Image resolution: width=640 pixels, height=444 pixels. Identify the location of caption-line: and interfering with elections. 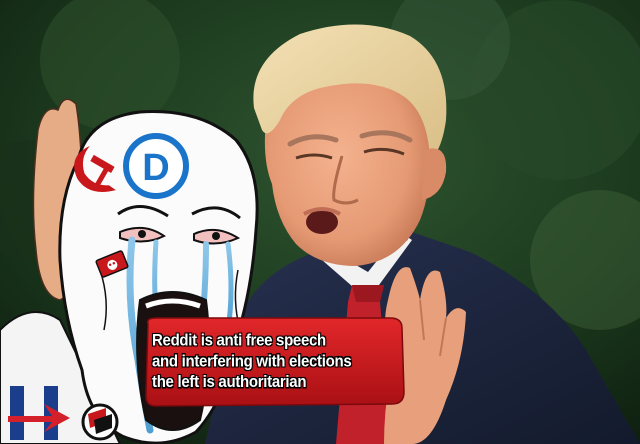
(252, 361).